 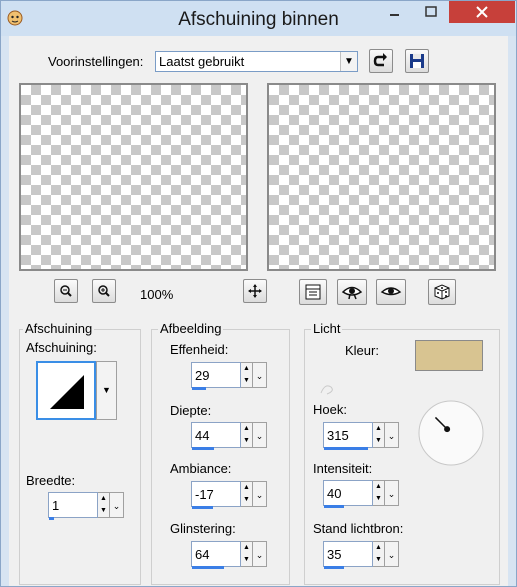 I want to click on zoom-level: 100%, so click(x=157, y=294).